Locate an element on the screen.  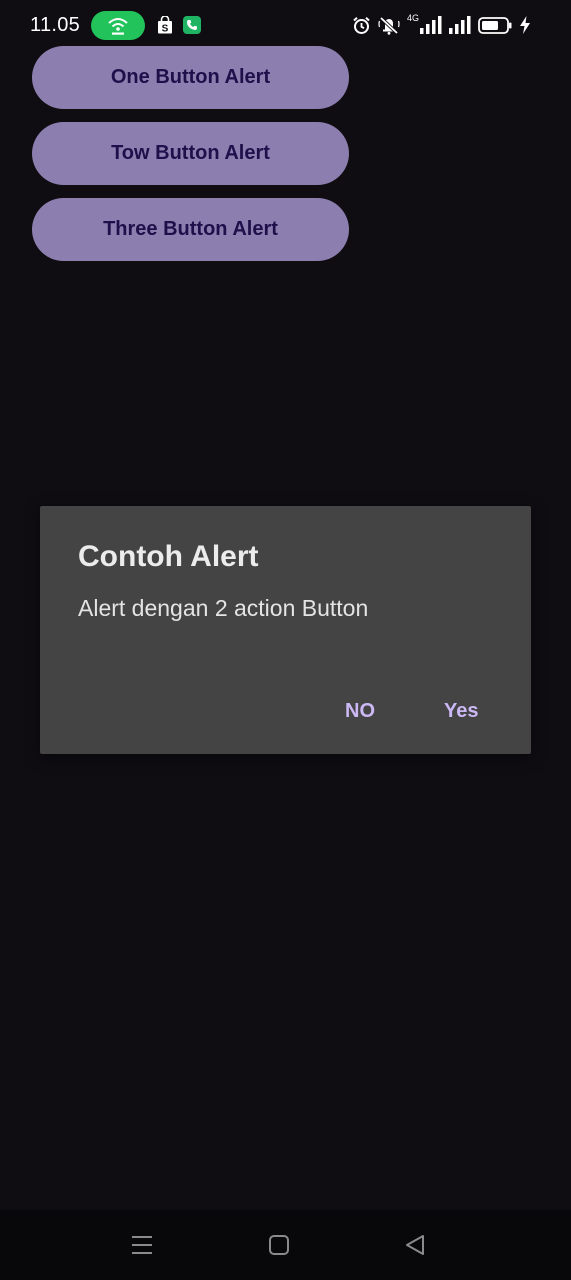
battery-icon is located at coordinates (495, 25).